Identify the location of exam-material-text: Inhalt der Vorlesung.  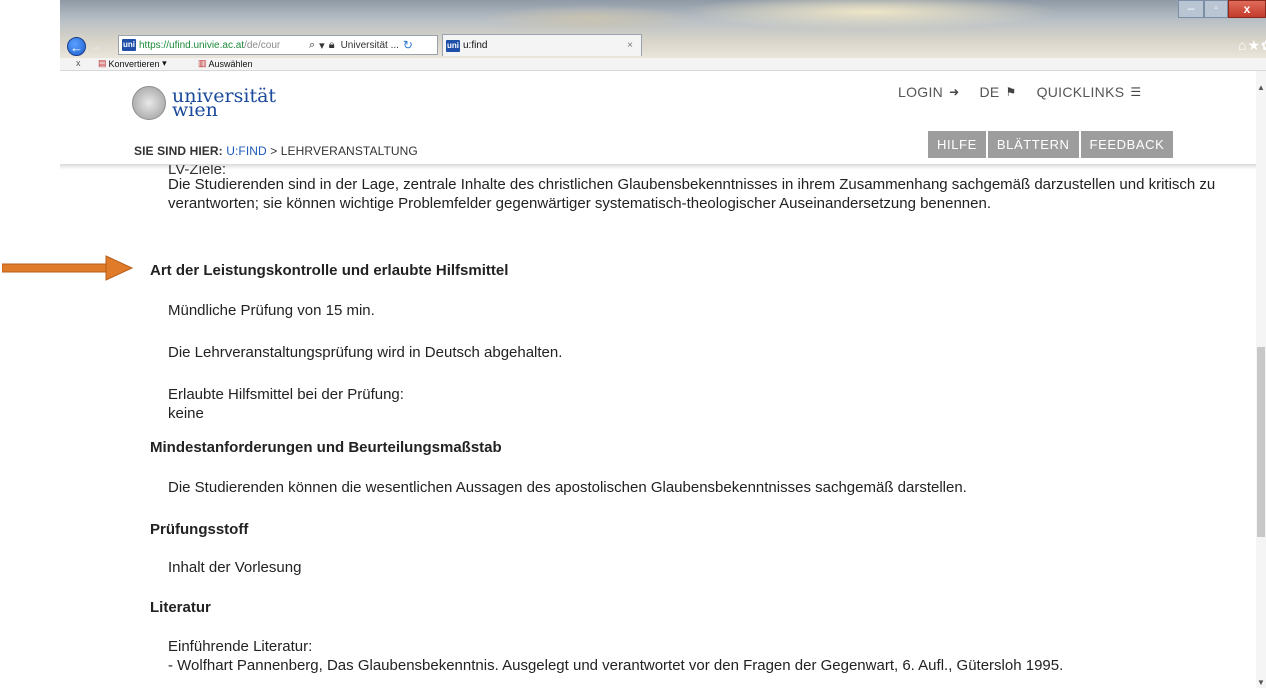
(235, 567).